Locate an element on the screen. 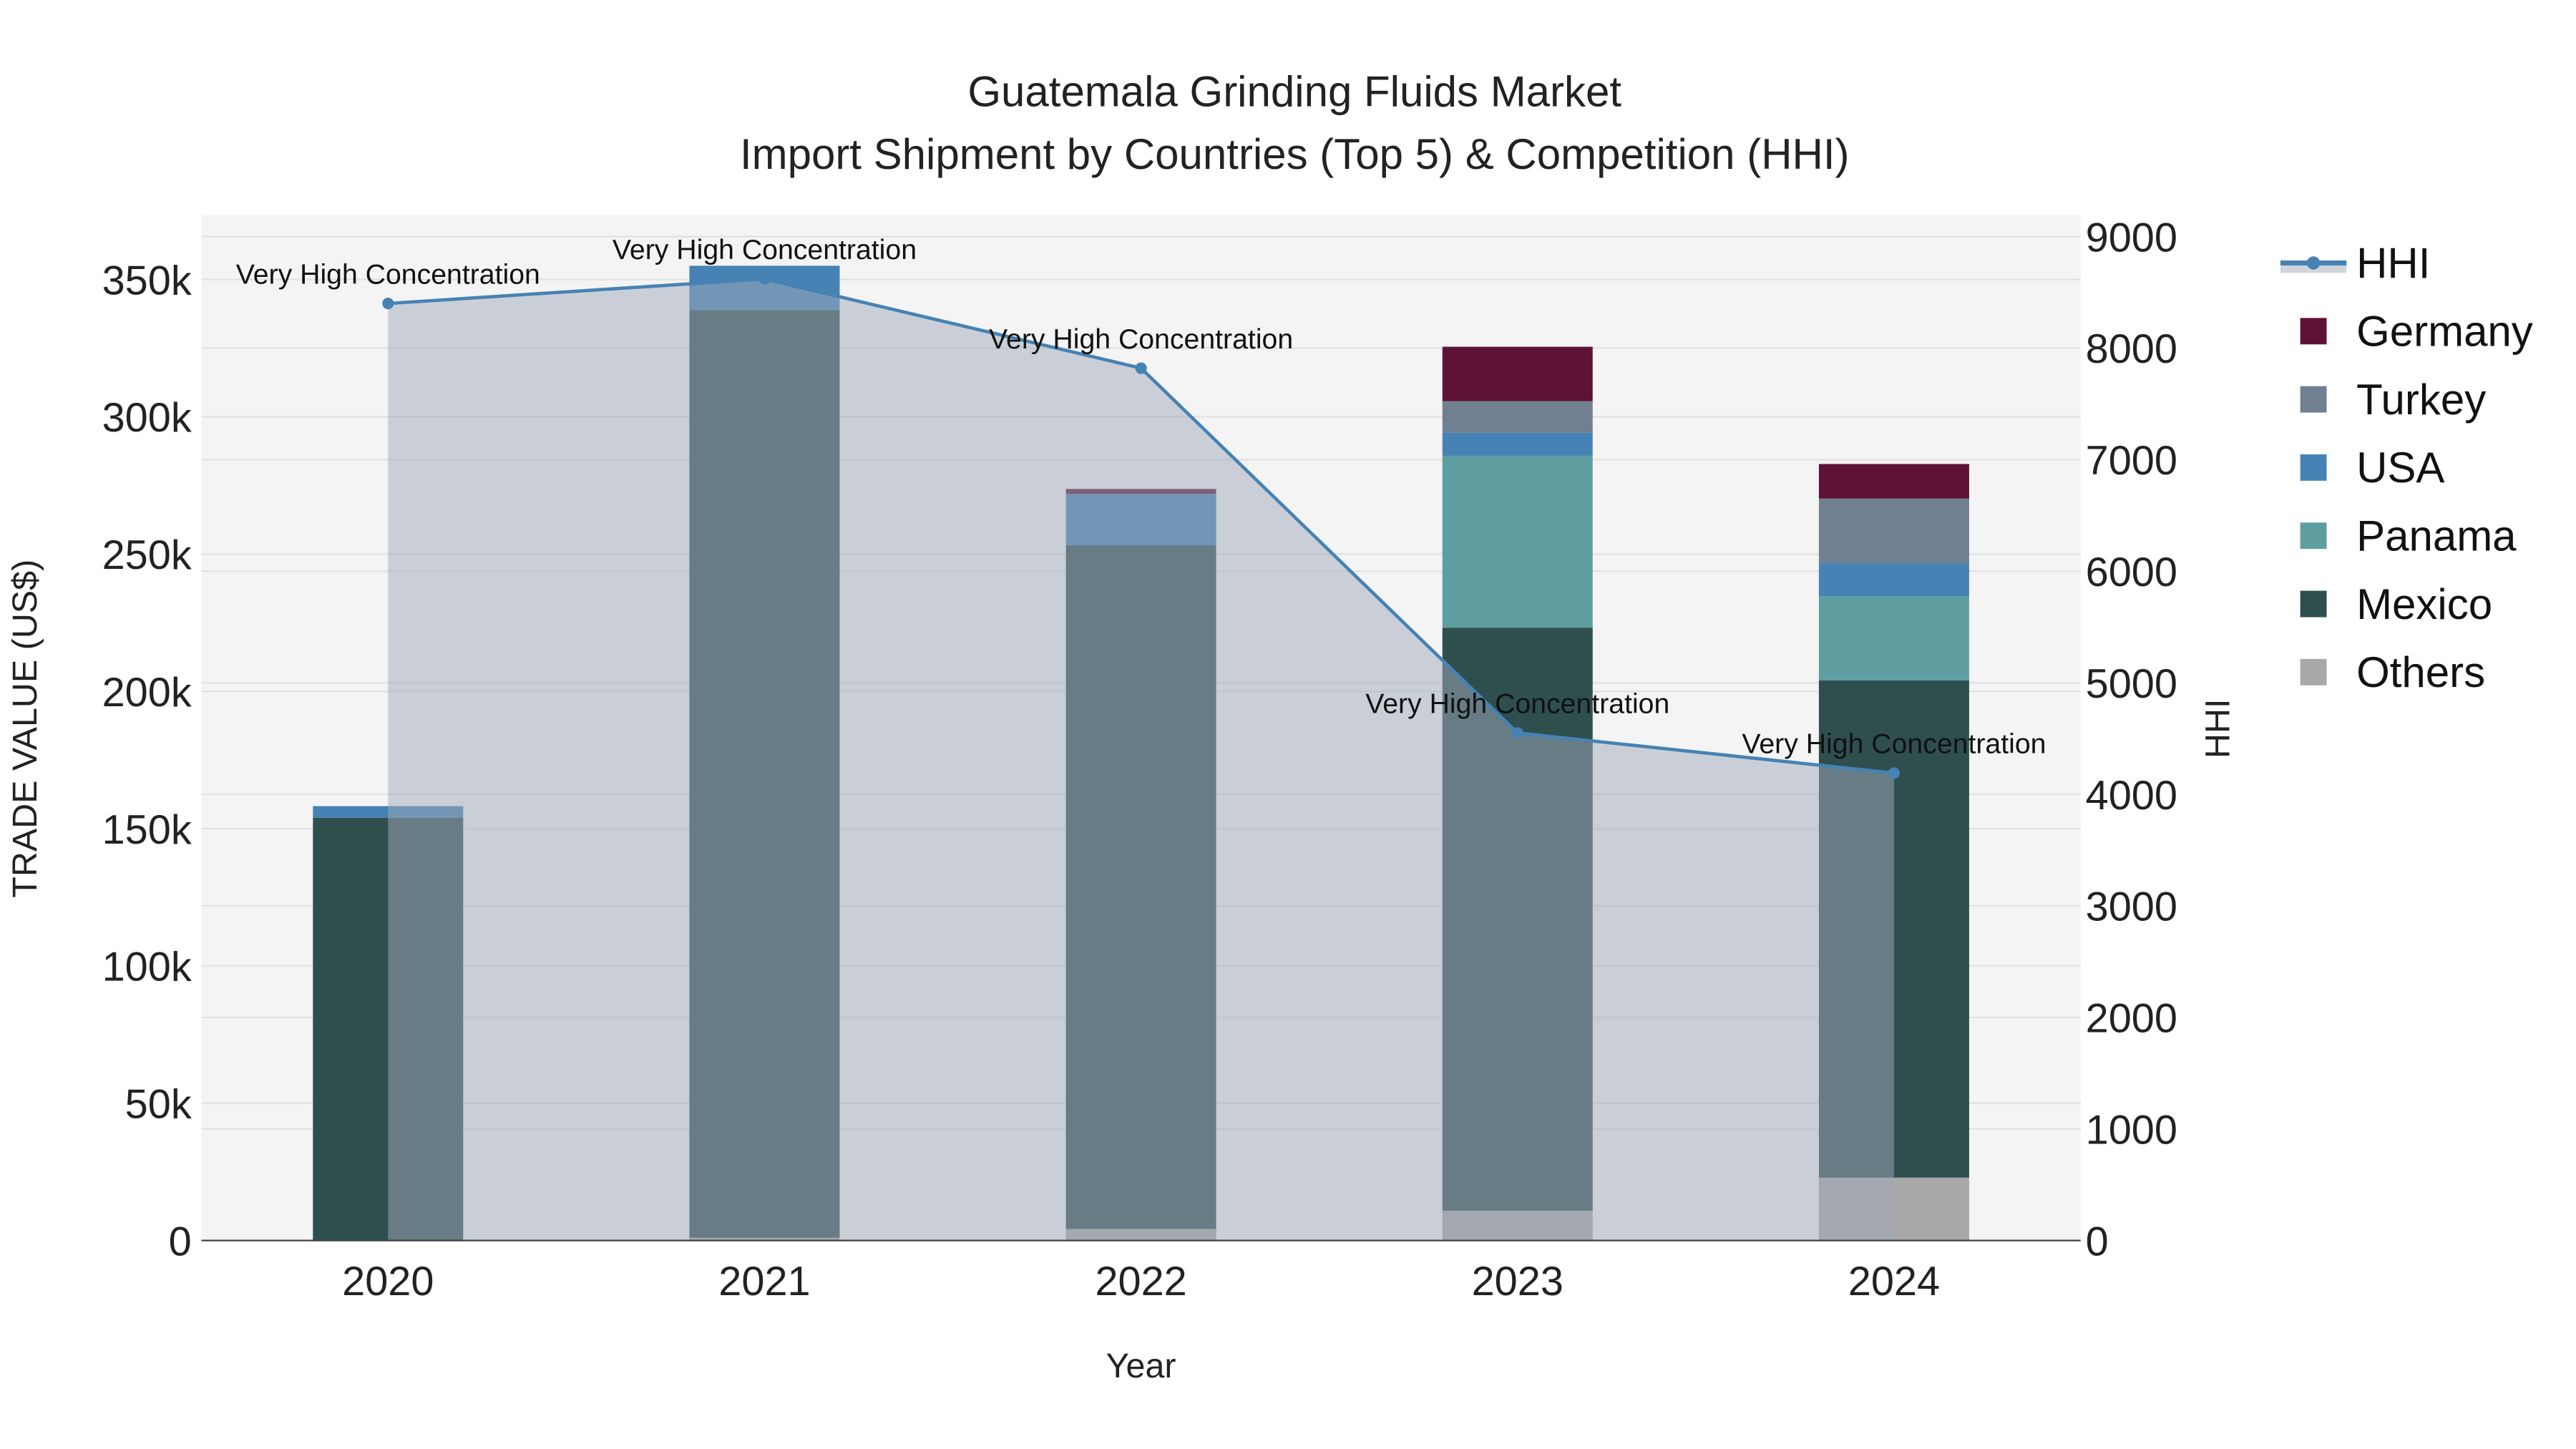  y-tick-label: 200k is located at coordinates (147, 693).